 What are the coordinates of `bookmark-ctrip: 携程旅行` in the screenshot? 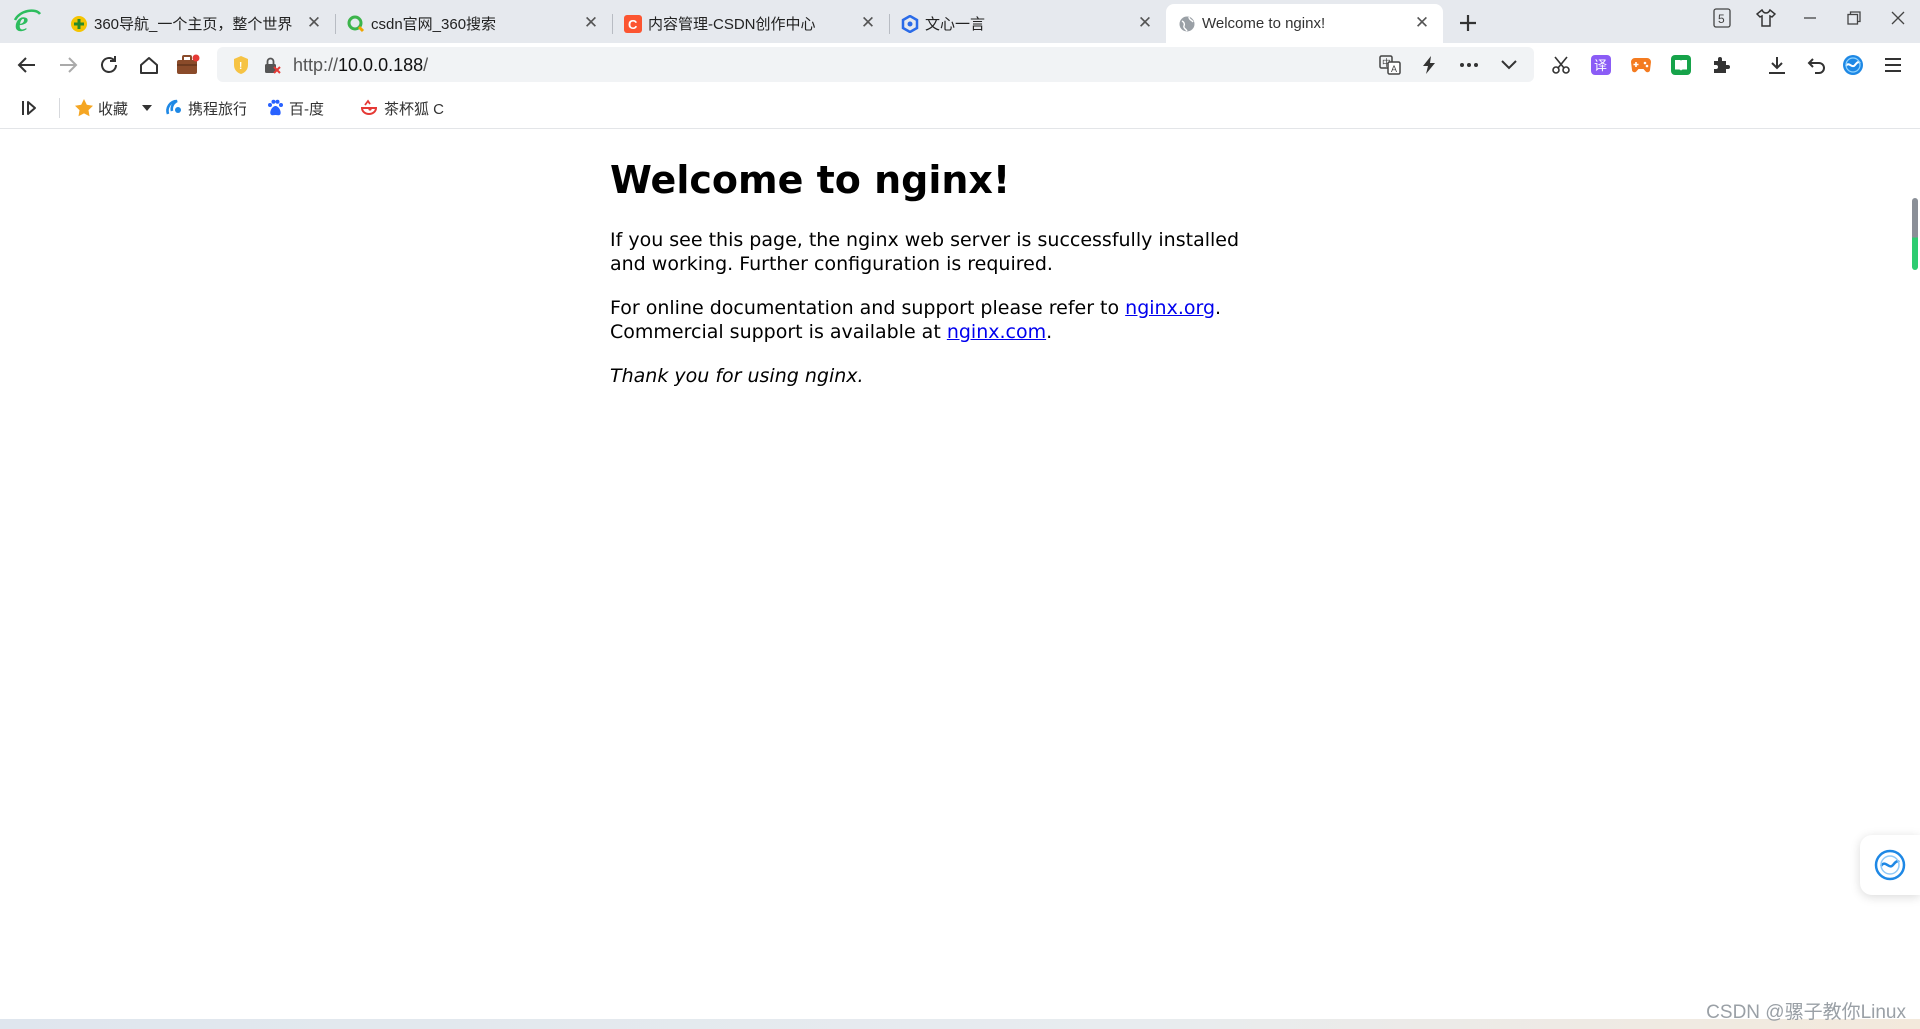 It's located at (205, 108).